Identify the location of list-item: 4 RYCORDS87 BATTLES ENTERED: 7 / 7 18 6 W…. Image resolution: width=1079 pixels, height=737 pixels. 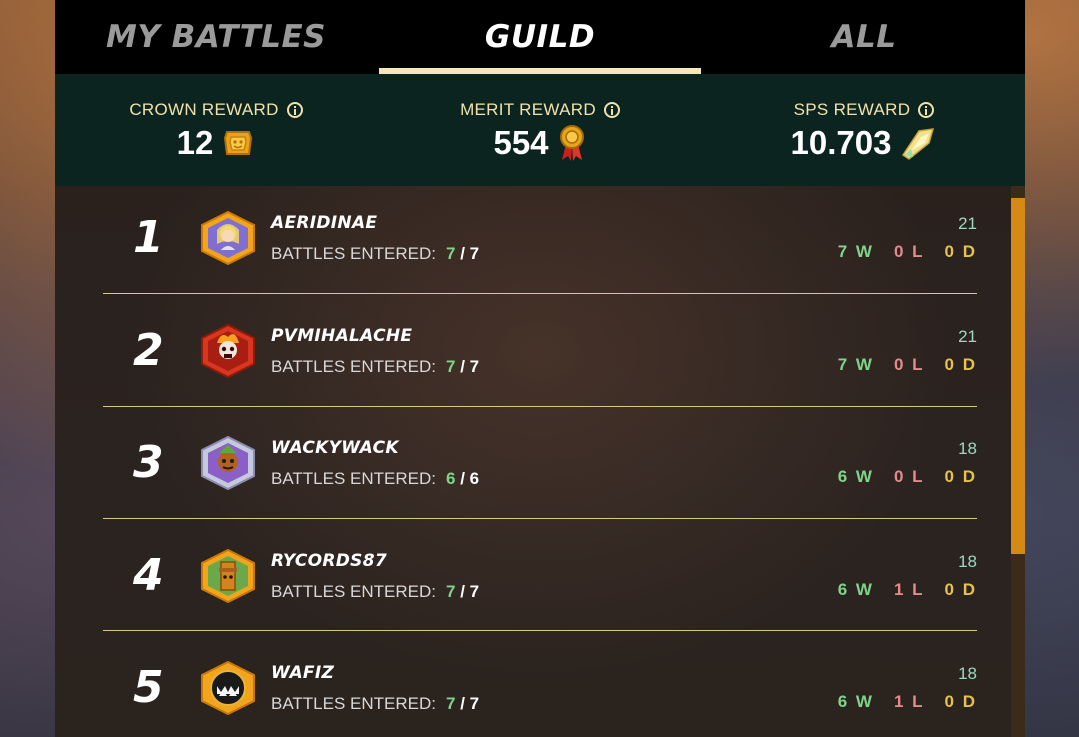
(540, 580).